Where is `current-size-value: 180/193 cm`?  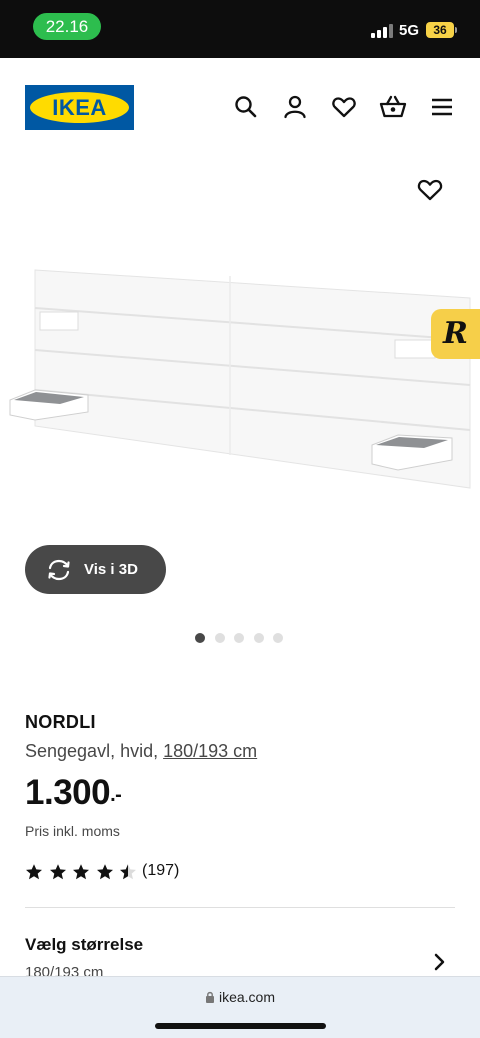 current-size-value: 180/193 cm is located at coordinates (64, 970).